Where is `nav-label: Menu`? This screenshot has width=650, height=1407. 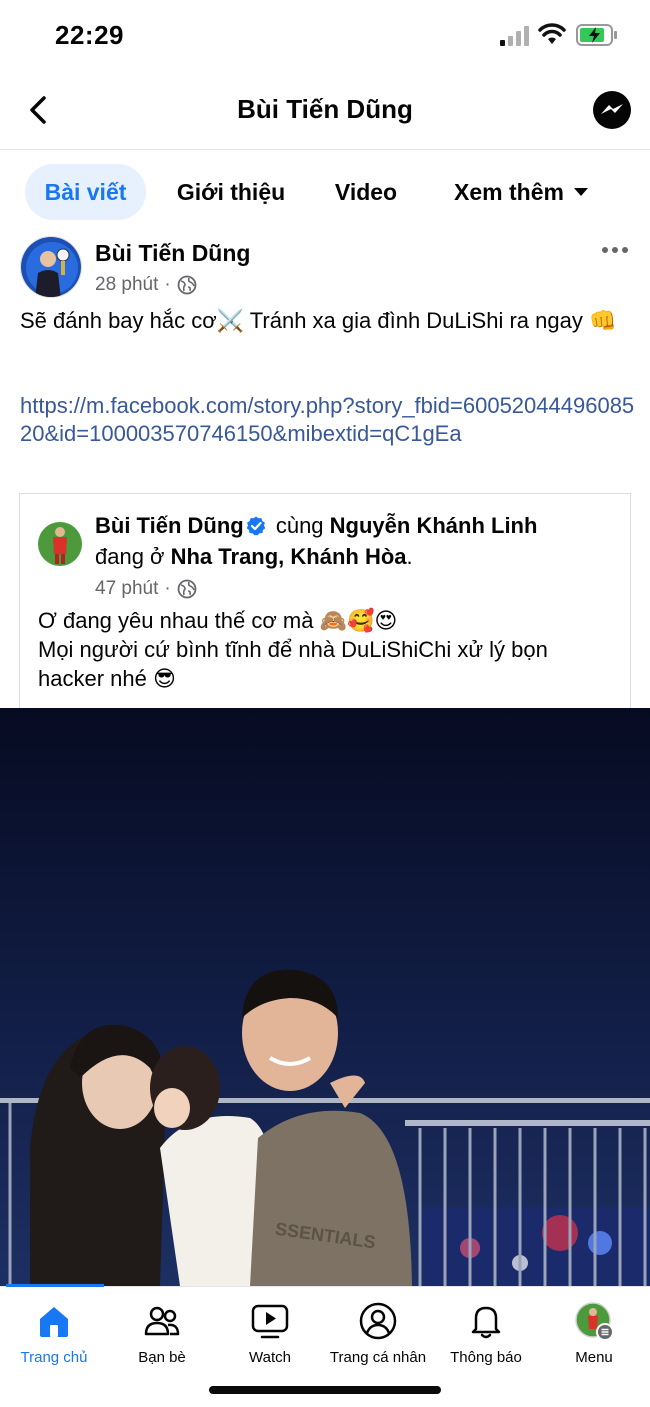
nav-label: Menu is located at coordinates (594, 1357).